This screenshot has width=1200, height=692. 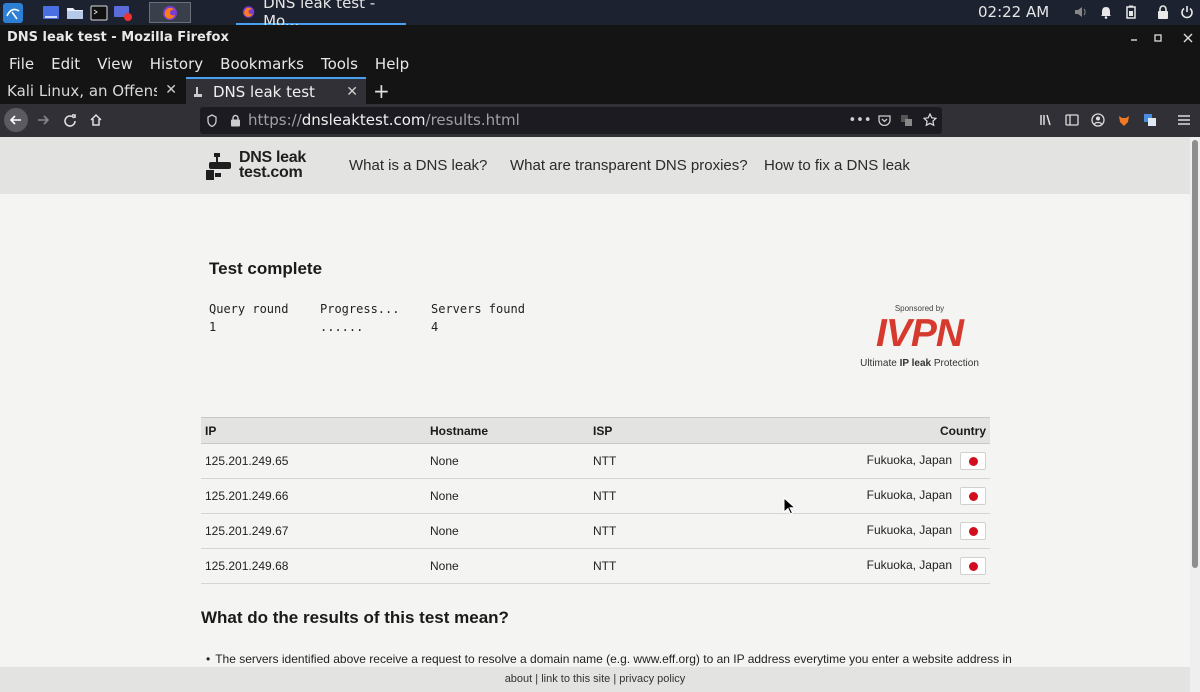 What do you see at coordinates (1046, 120) in the screenshot?
I see `library-icon` at bounding box center [1046, 120].